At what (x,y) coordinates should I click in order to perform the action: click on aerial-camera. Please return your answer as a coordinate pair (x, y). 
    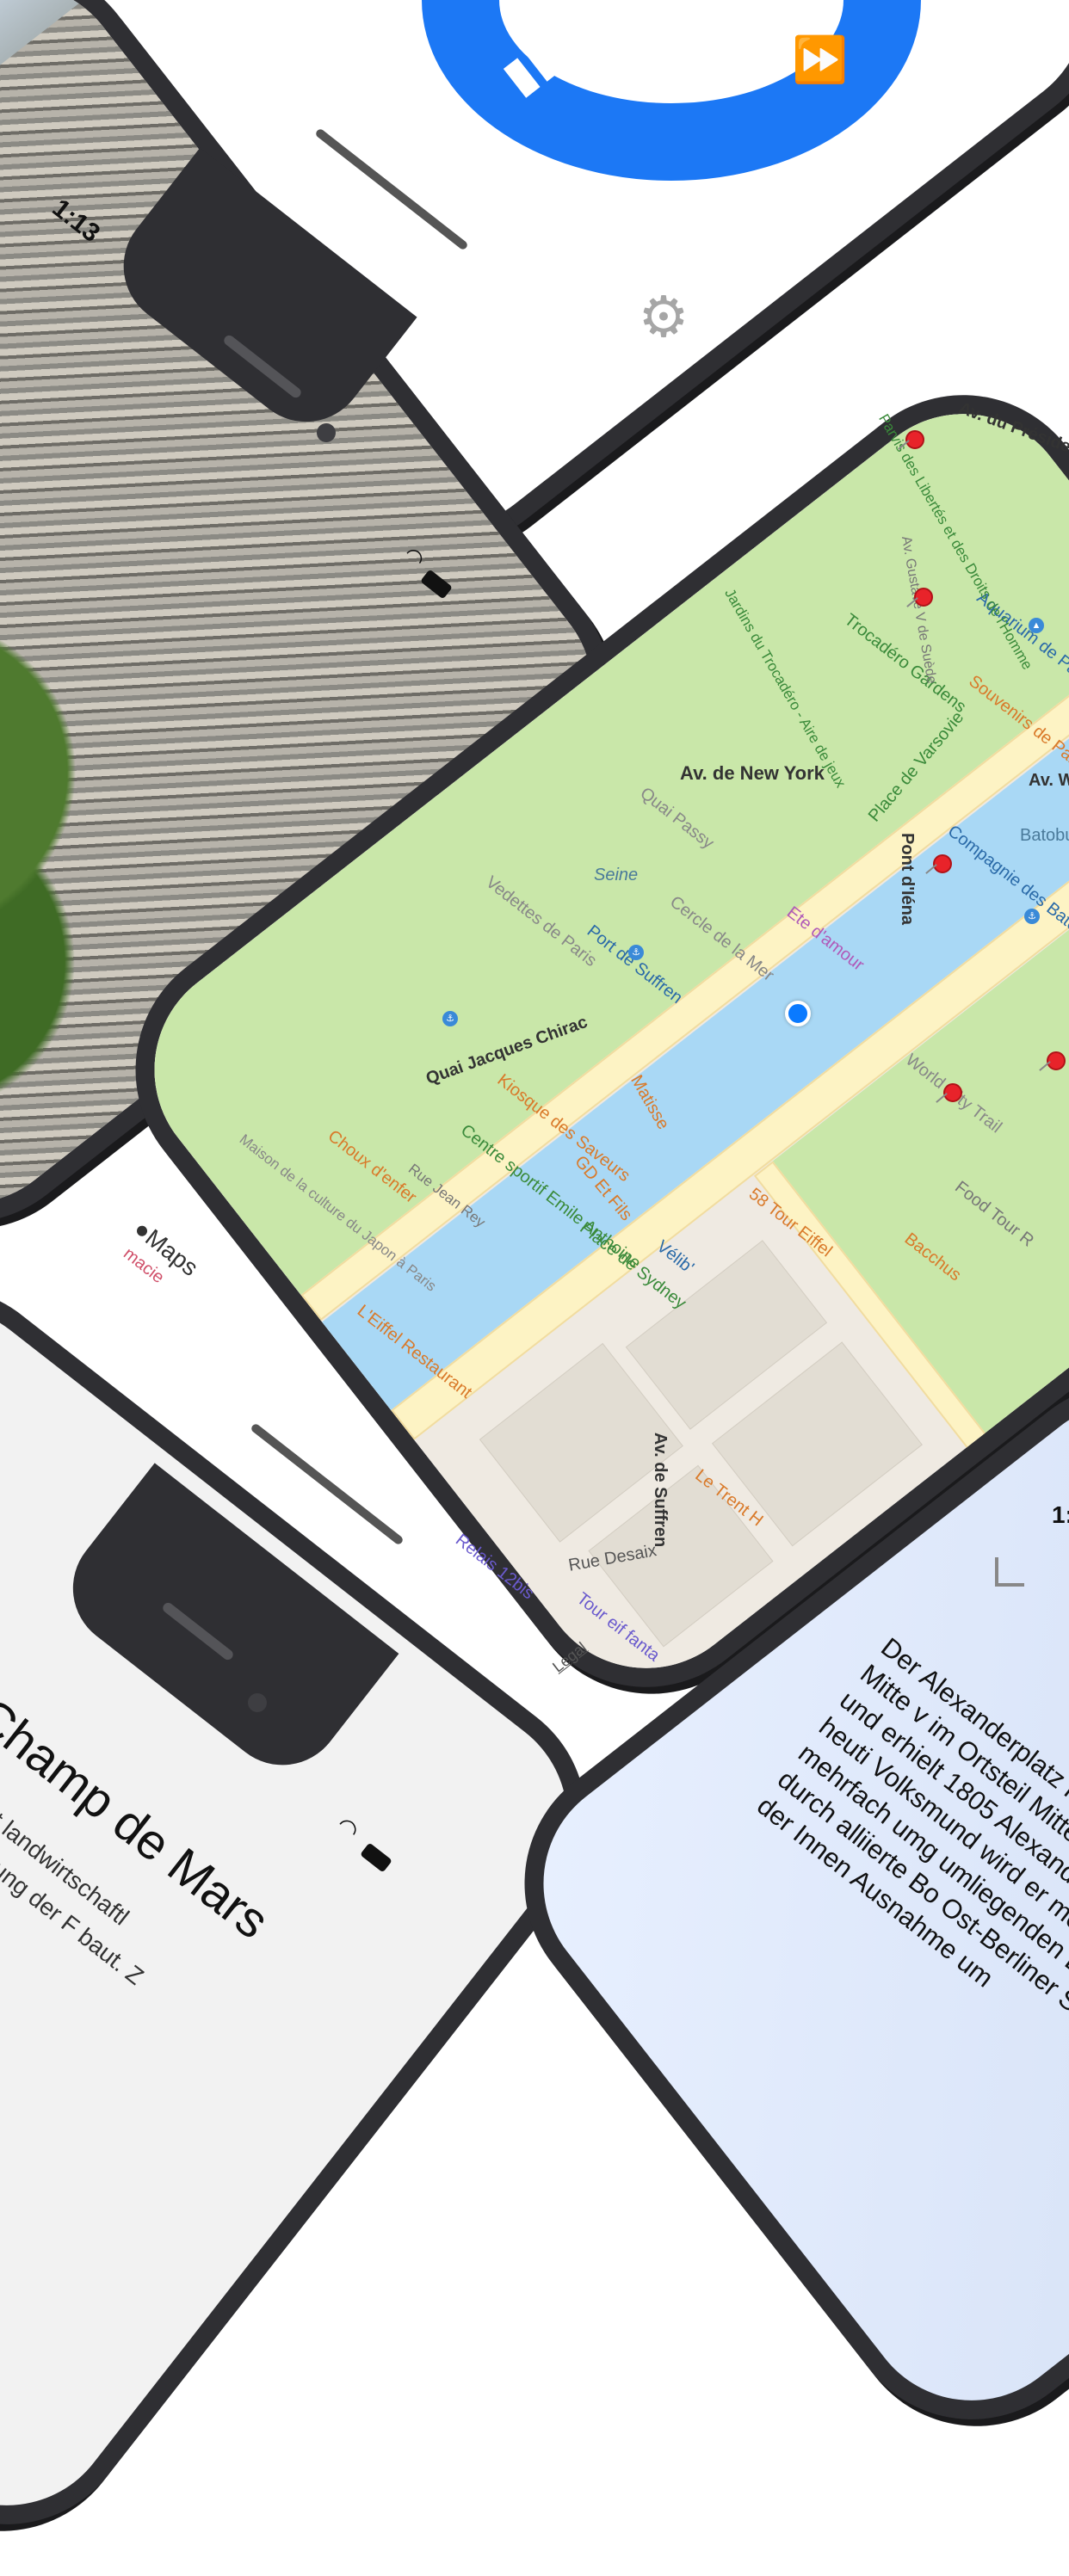
    Looking at the image, I should click on (327, 432).